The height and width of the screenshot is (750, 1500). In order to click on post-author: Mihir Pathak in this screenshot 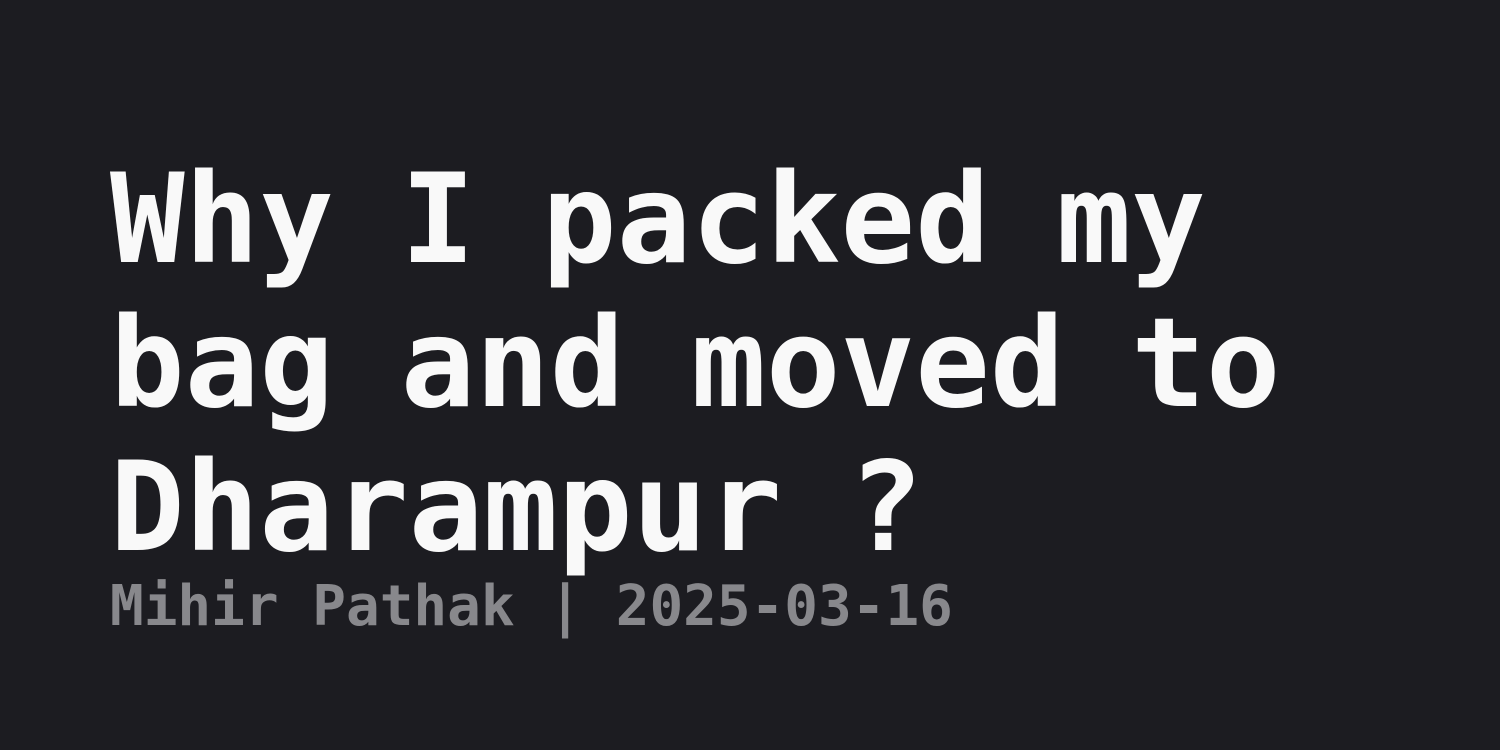, I will do `click(312, 606)`.